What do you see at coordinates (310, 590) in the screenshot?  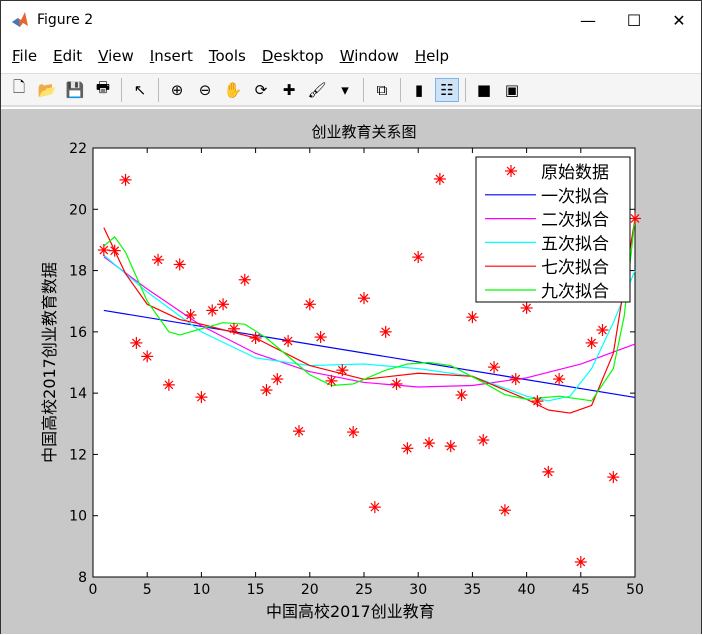 I see `x-tick-label: 20` at bounding box center [310, 590].